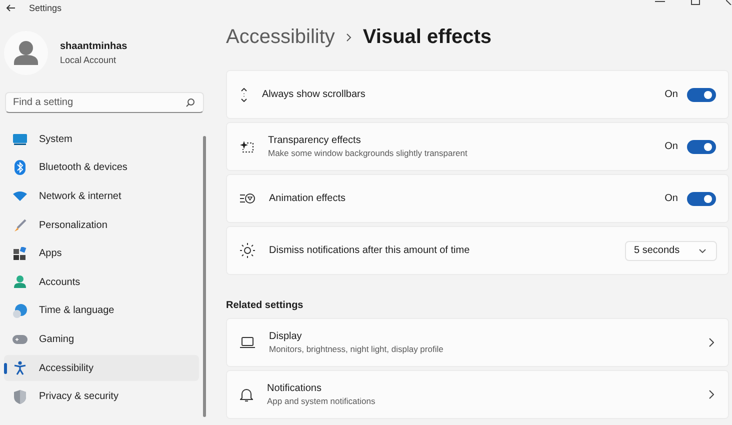 The height and width of the screenshot is (425, 732). What do you see at coordinates (20, 397) in the screenshot?
I see `shield-icon` at bounding box center [20, 397].